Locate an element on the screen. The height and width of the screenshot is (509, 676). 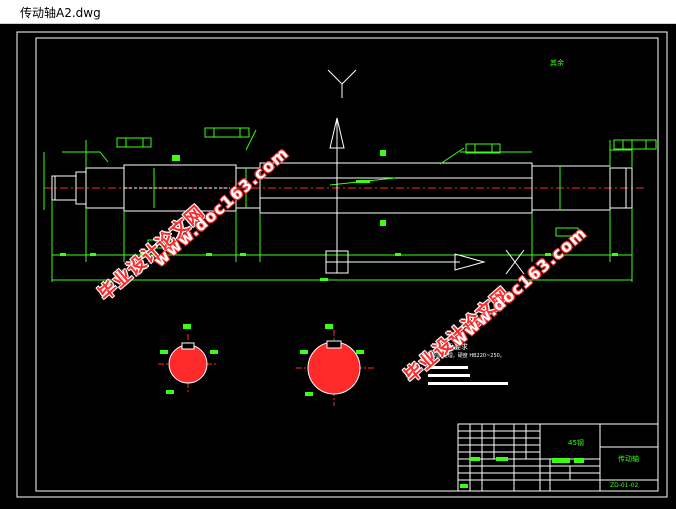
section-view-left is located at coordinates (188, 359).